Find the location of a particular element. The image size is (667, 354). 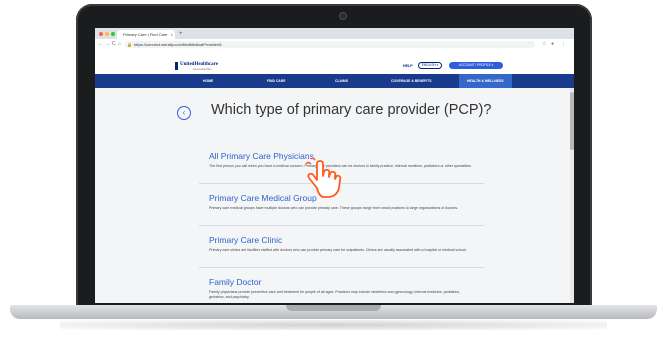

camera-icon is located at coordinates (343, 16).